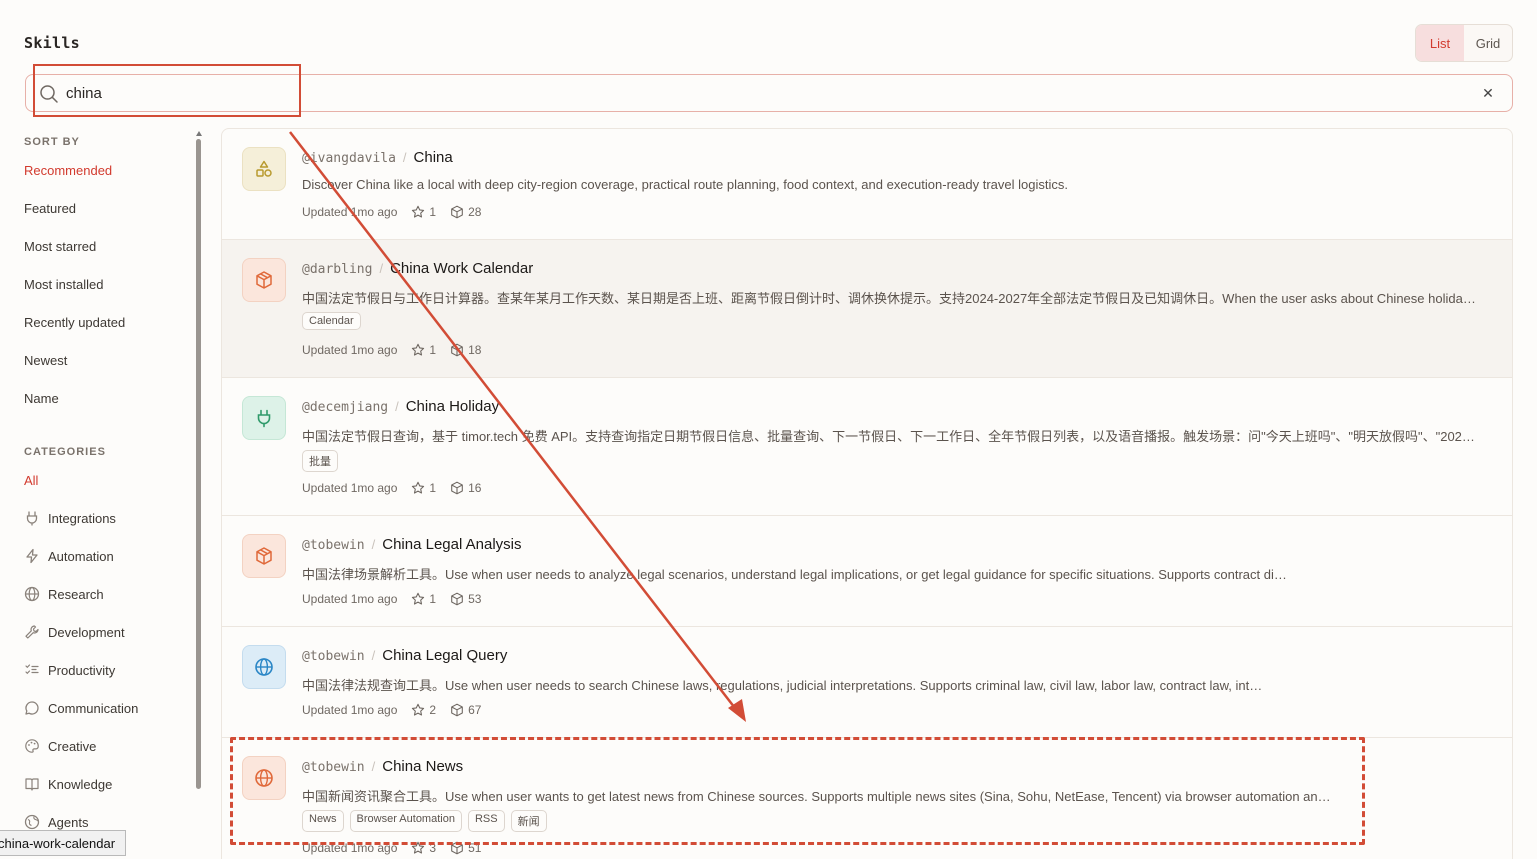 This screenshot has width=1537, height=859. What do you see at coordinates (198, 464) in the screenshot?
I see `scrollbar-thumb` at bounding box center [198, 464].